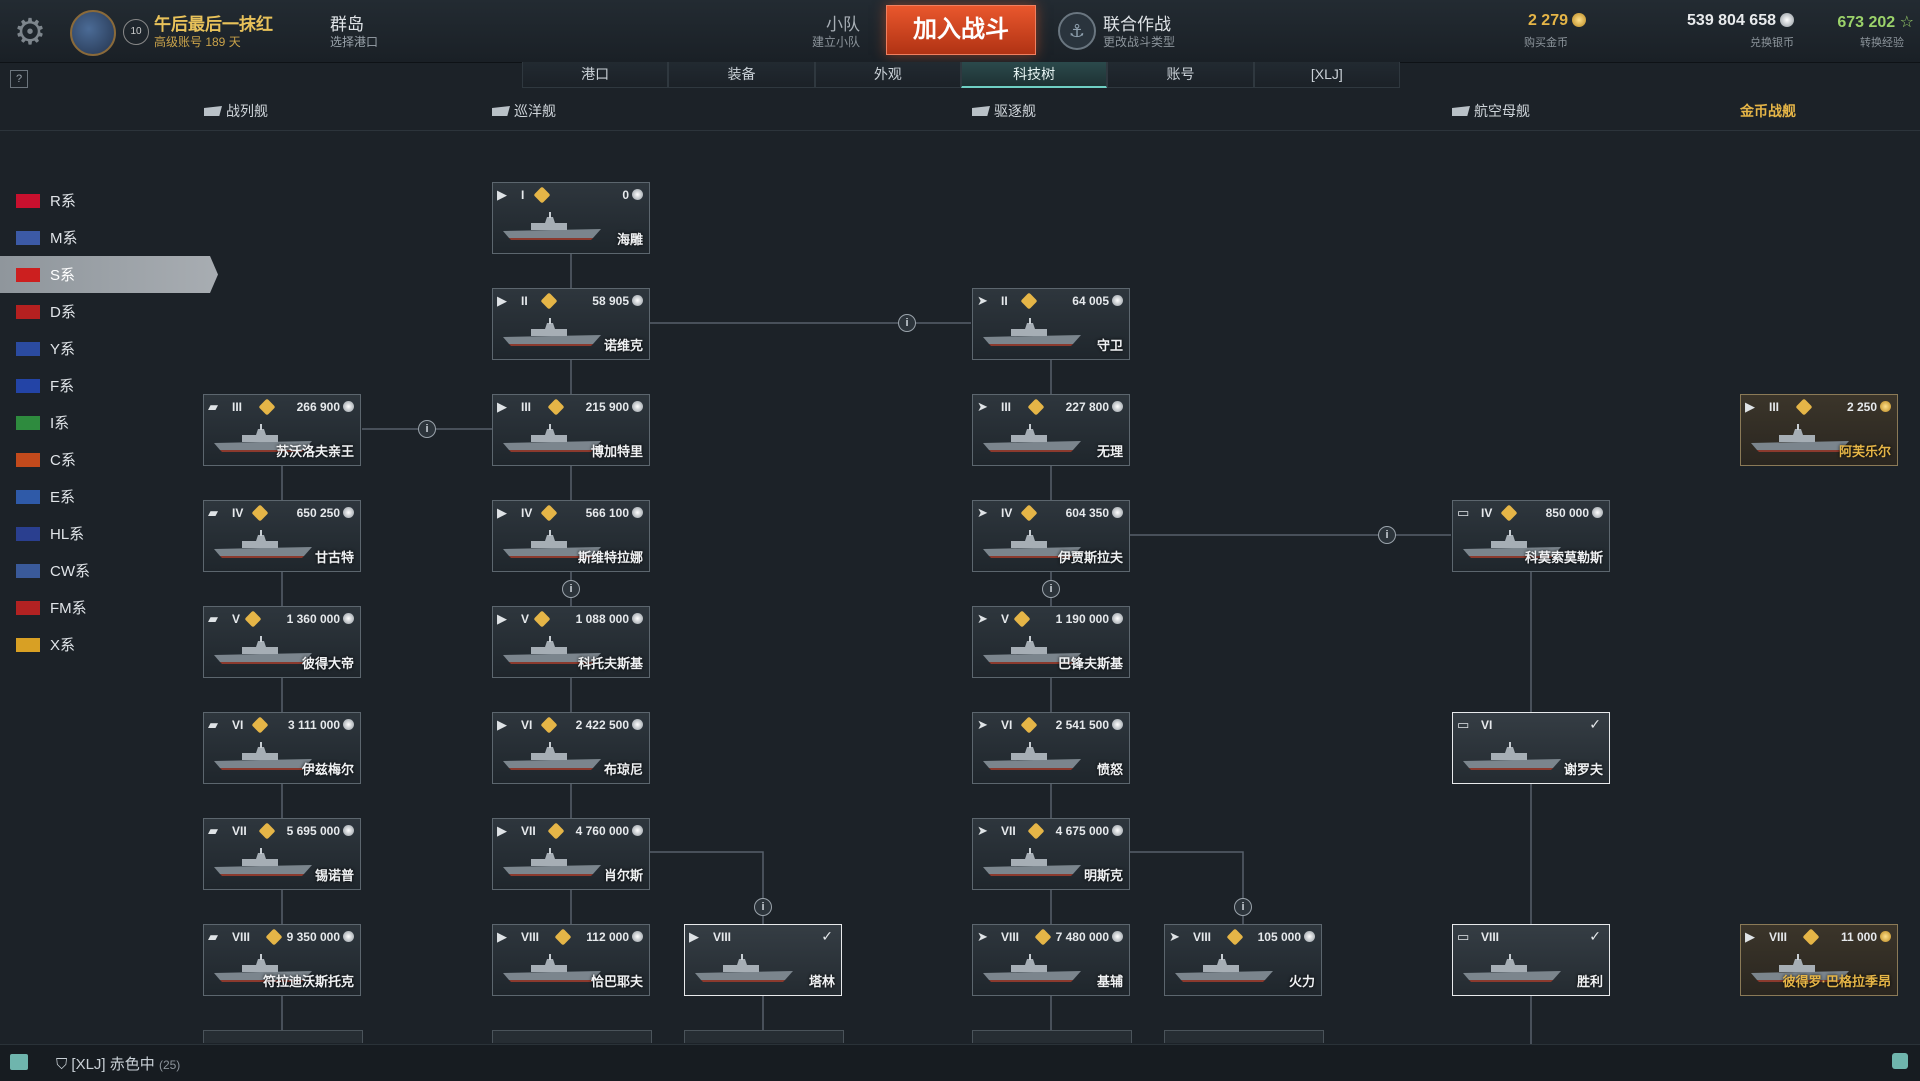 This screenshot has height=1081, width=1920. I want to click on ship-name: 无理, so click(1109, 451).